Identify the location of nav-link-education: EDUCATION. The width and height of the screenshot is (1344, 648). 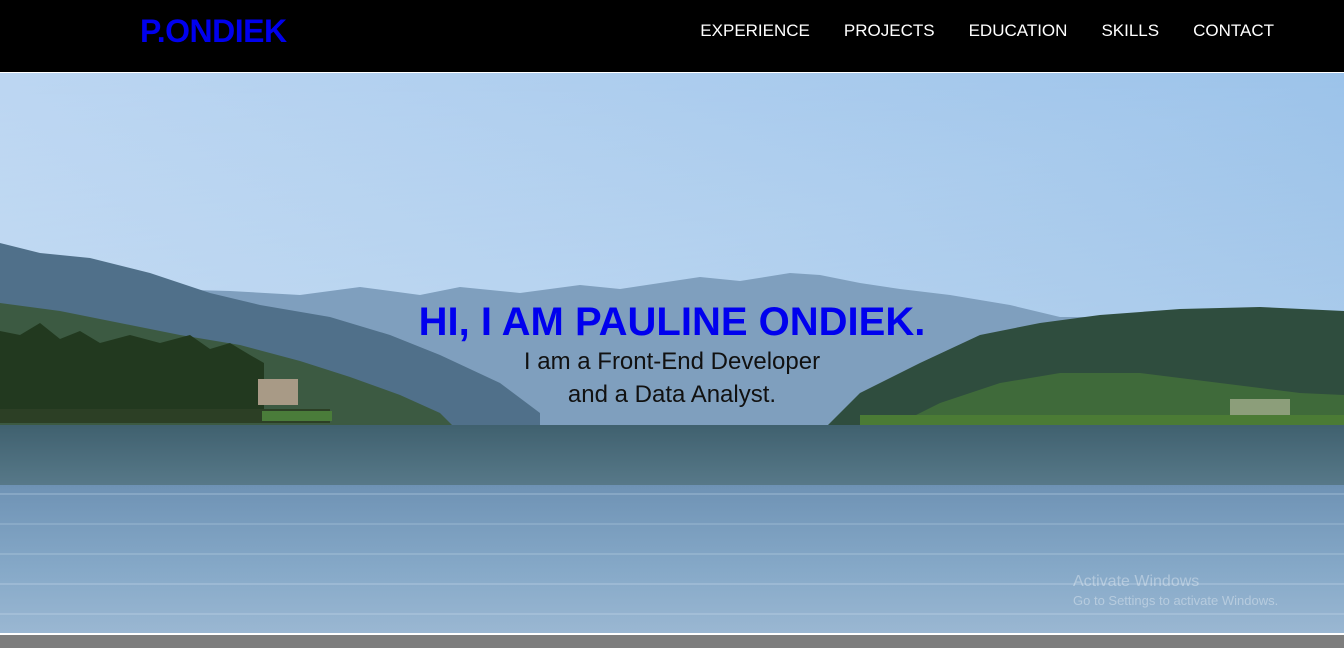
(1018, 31).